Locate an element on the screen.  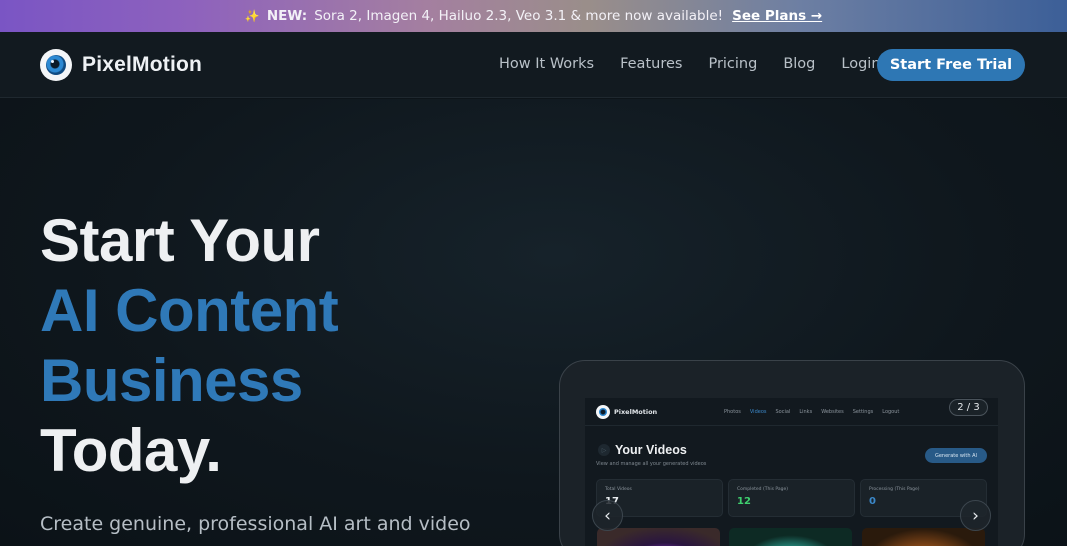
mockup-link-videos: Videos is located at coordinates (758, 412).